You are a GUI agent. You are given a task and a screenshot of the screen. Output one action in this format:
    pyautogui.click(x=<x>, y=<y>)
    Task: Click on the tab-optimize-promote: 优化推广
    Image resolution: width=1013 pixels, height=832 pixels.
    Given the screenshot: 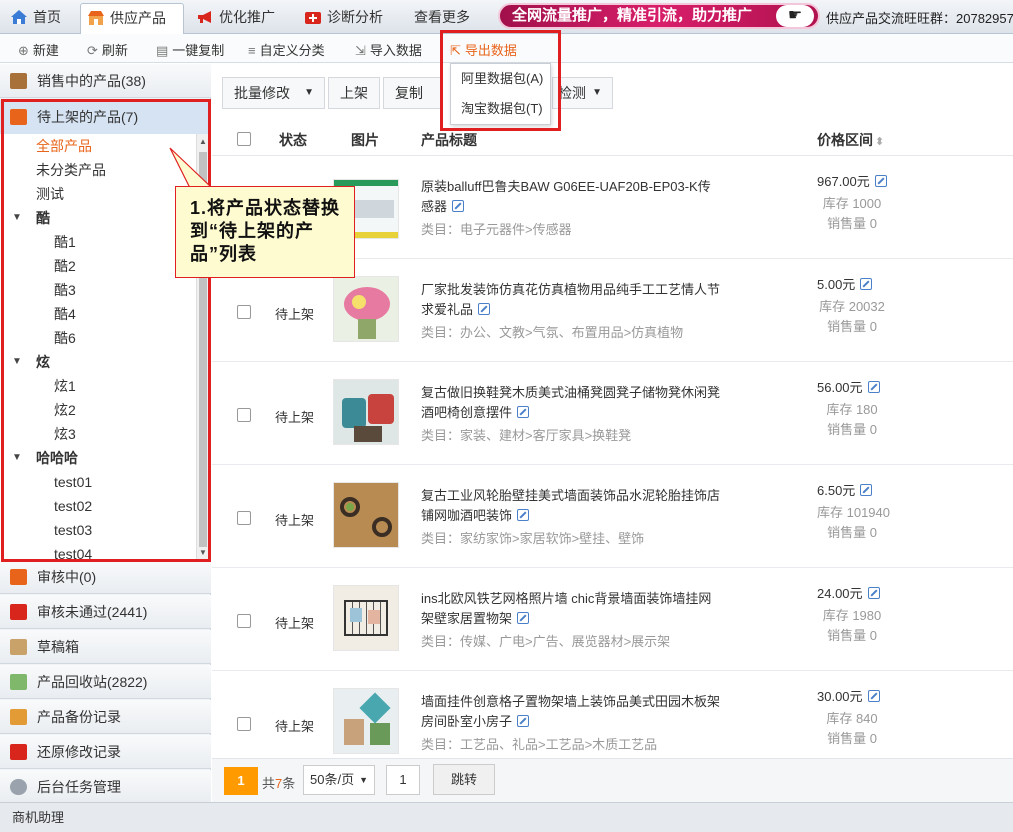 What is the action you would take?
    pyautogui.click(x=240, y=18)
    